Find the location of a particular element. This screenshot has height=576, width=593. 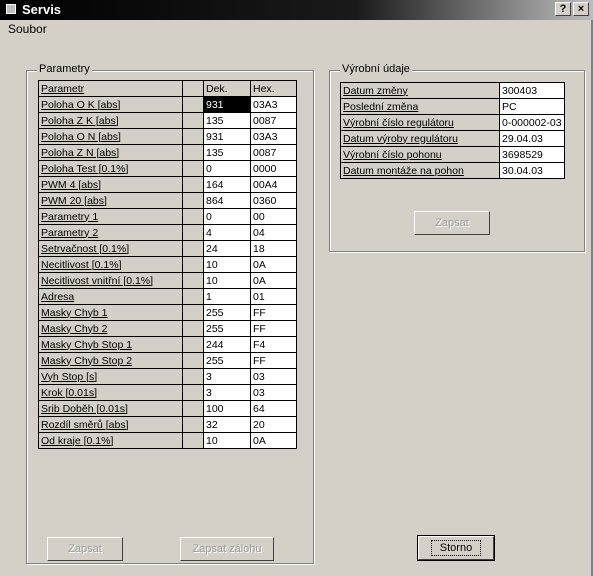

param-dek-cell: 244 is located at coordinates (227, 344).